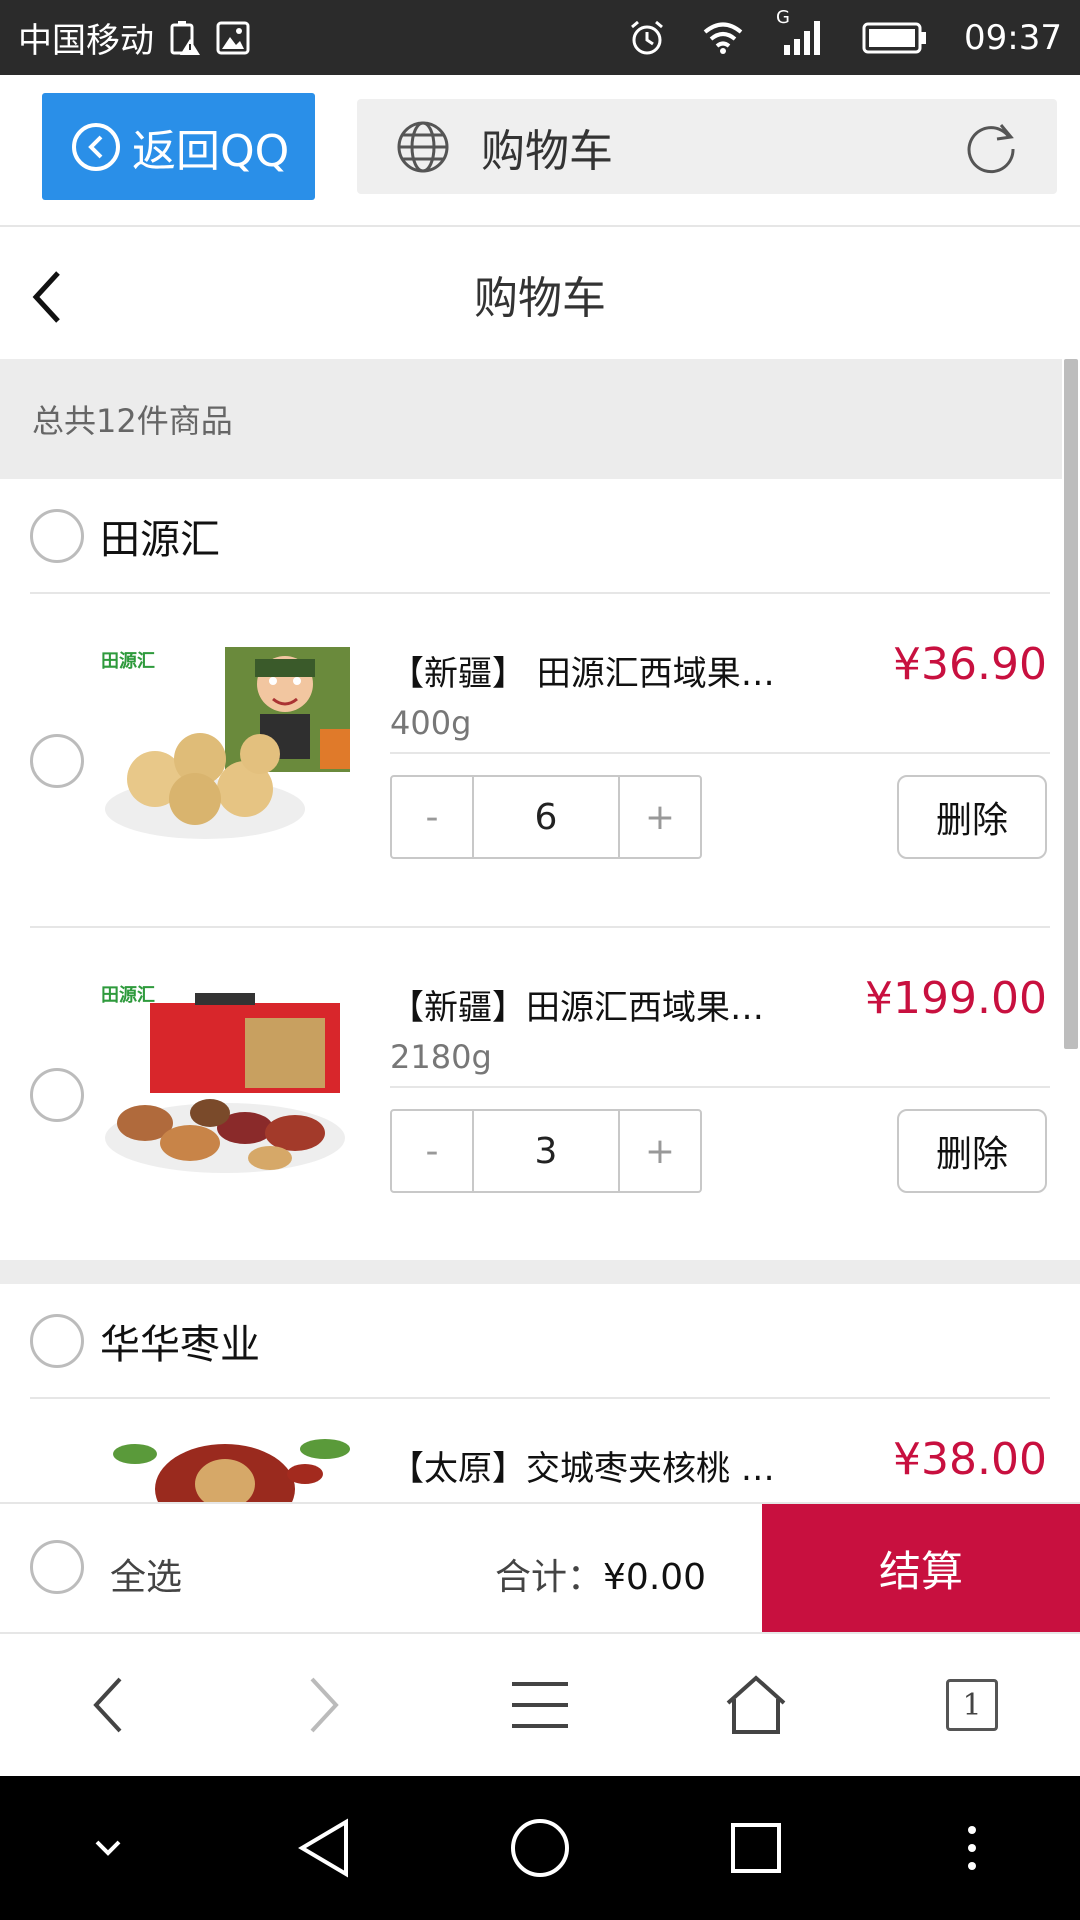  What do you see at coordinates (972, 1848) in the screenshot?
I see `more-options-icon` at bounding box center [972, 1848].